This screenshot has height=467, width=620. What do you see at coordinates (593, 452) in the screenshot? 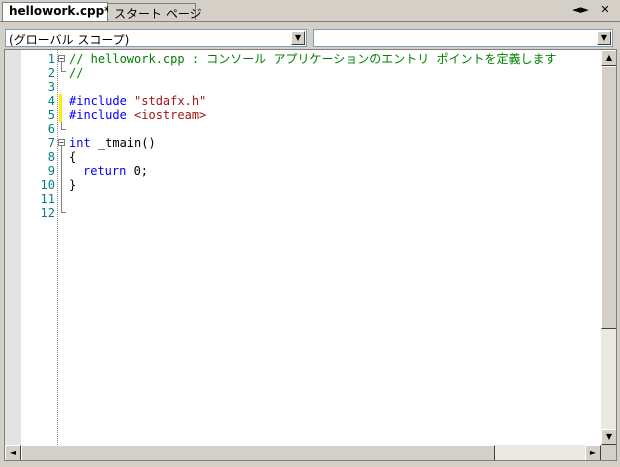
I see `scroll-right-icon: ►` at bounding box center [593, 452].